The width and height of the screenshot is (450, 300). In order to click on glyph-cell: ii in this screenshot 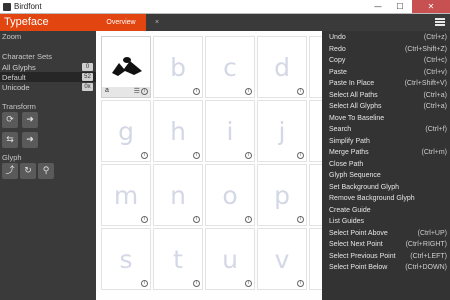, I will do `click(230, 131)`.